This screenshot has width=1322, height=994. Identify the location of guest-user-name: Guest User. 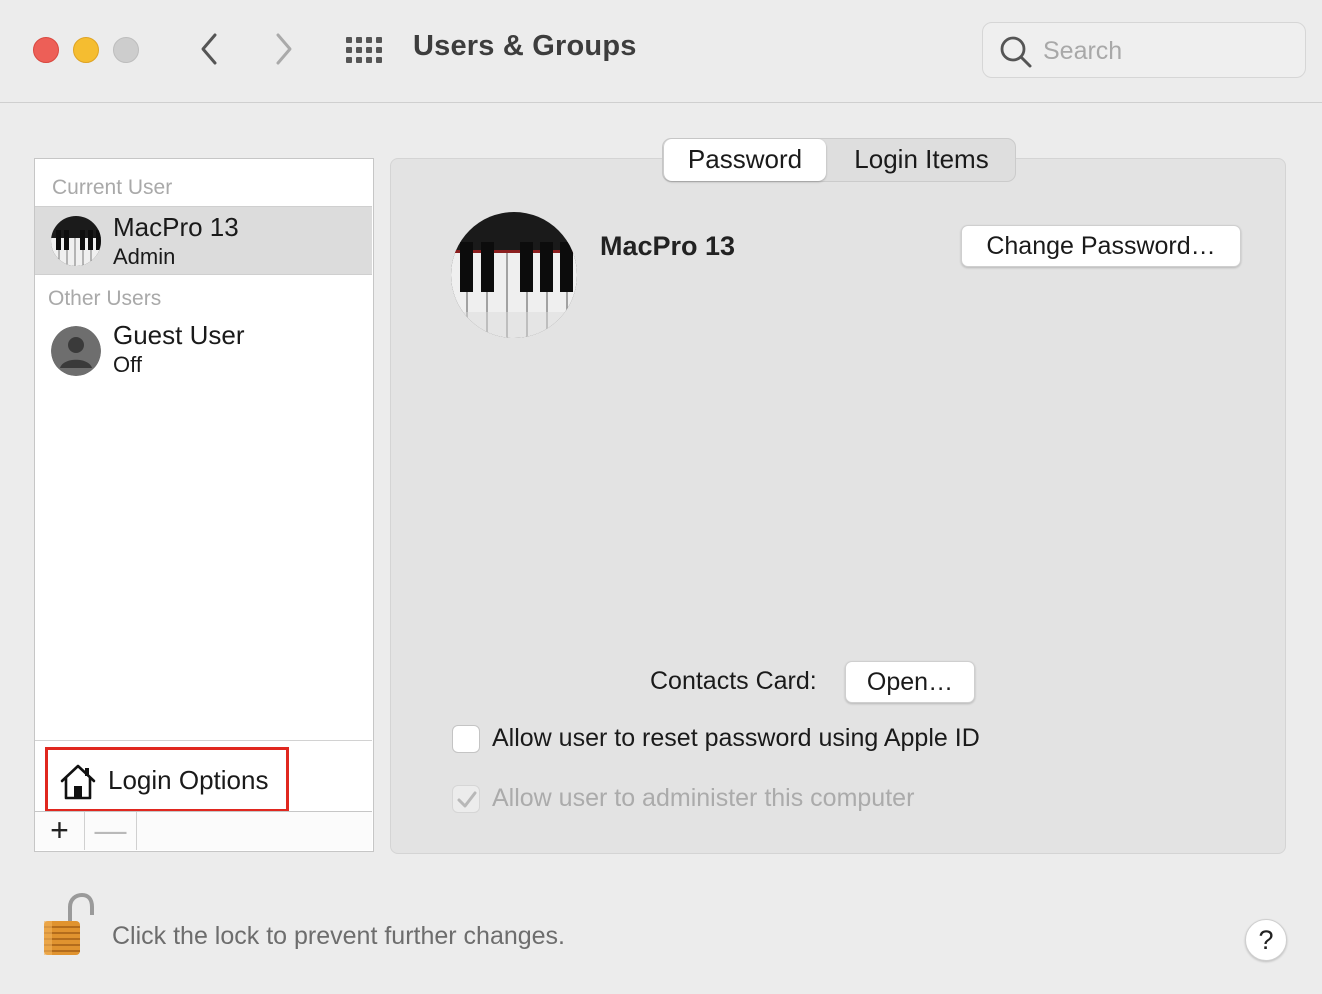
(179, 335).